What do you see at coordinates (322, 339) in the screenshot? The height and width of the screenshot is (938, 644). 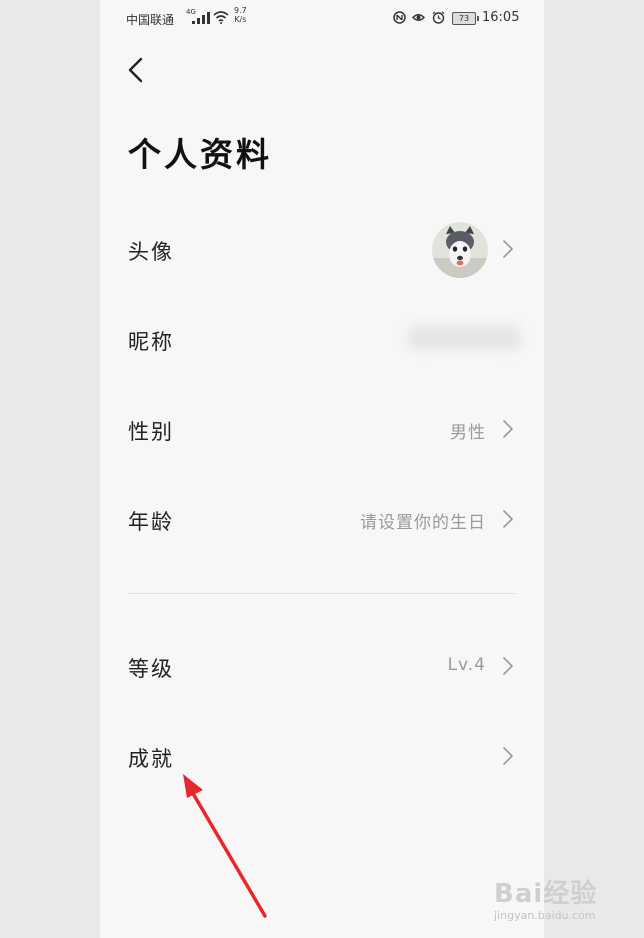 I see `profile-row-nickname: 昵称` at bounding box center [322, 339].